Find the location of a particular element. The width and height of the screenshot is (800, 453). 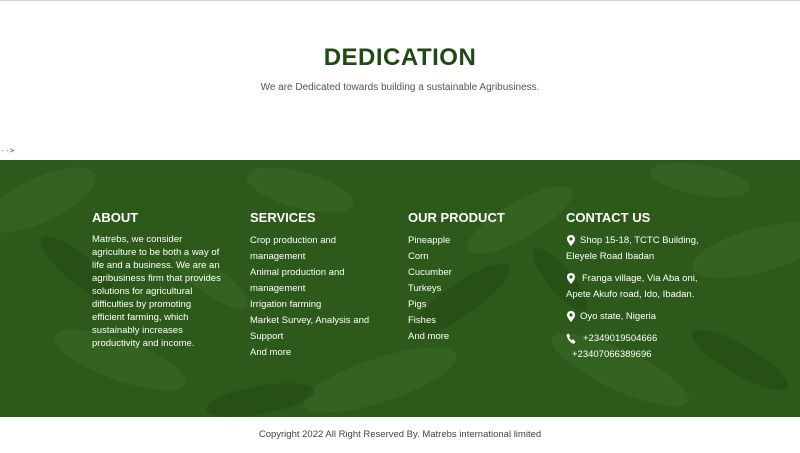

services-heading: SERVICES is located at coordinates (283, 217).